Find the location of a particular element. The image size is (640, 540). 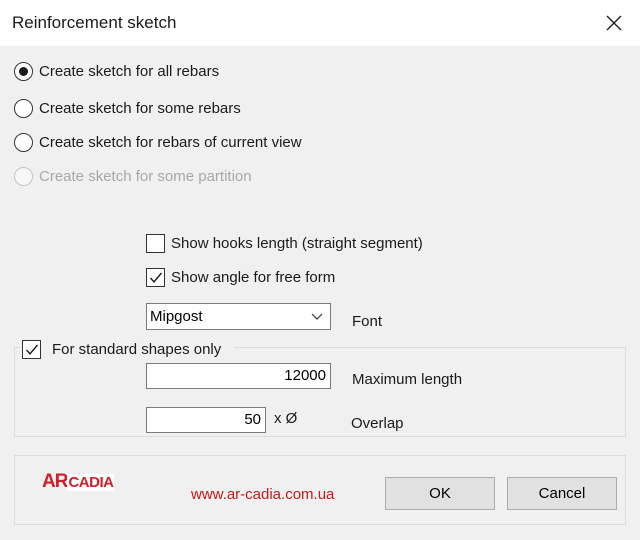

show-angle-checkbox is located at coordinates (155, 277).